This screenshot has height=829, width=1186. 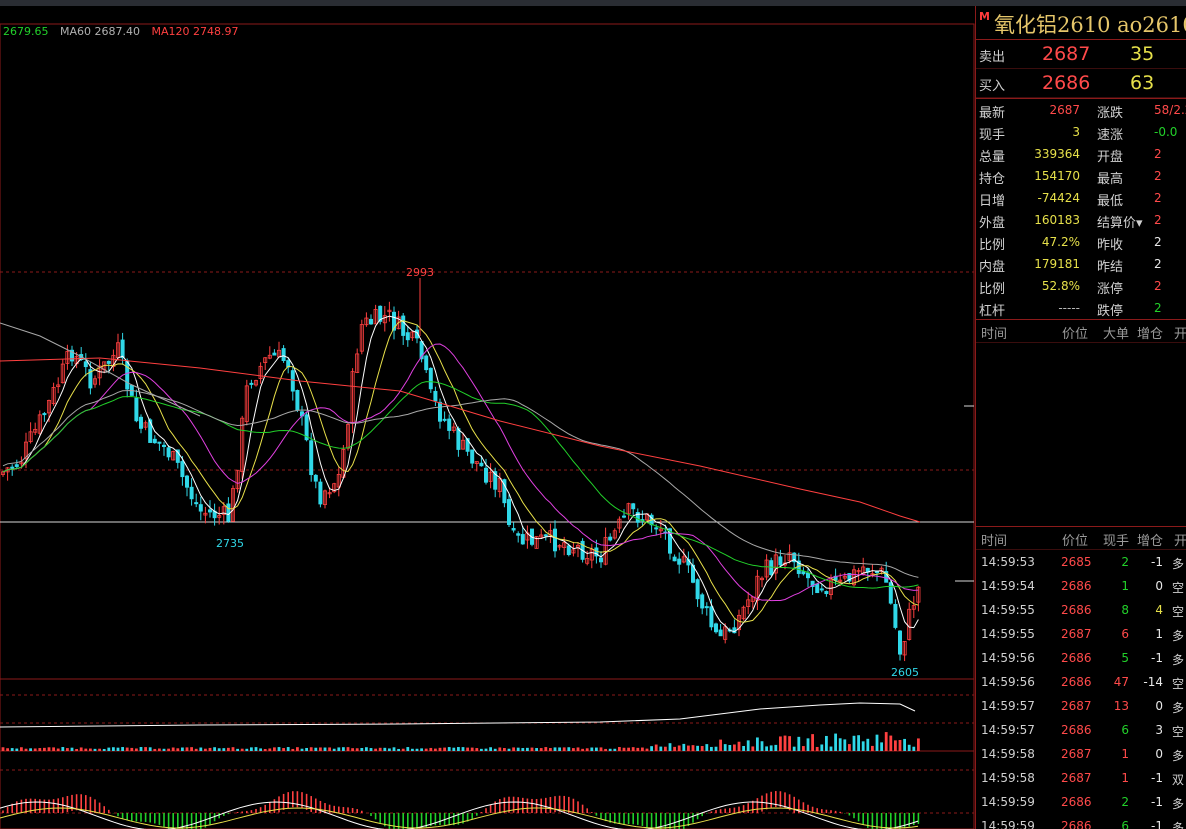 What do you see at coordinates (1180, 541) in the screenshot?
I see `tick-header-open: 开` at bounding box center [1180, 541].